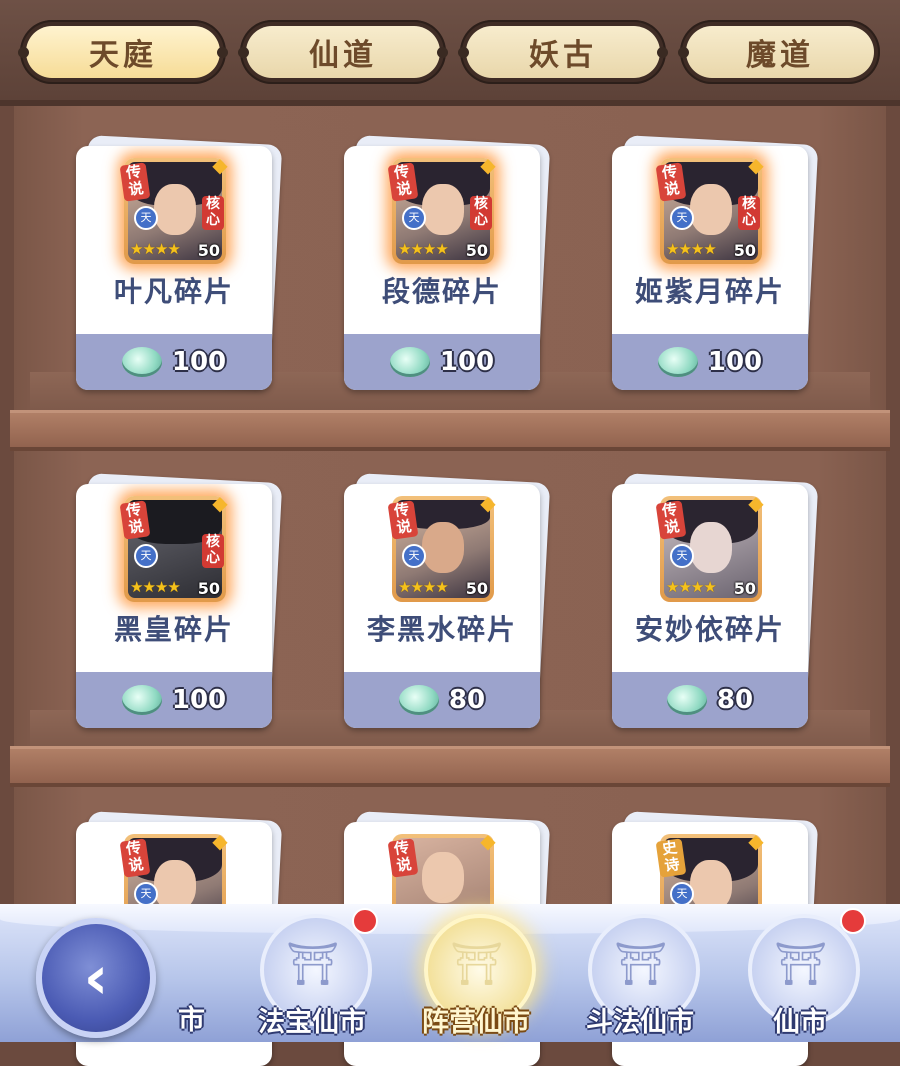  I want to click on item-name: 黑皇碎片, so click(173, 629).